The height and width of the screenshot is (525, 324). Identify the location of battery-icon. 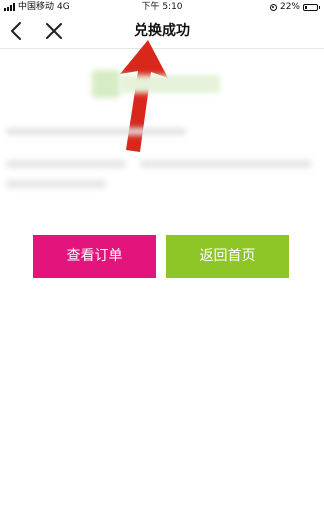
(310, 7).